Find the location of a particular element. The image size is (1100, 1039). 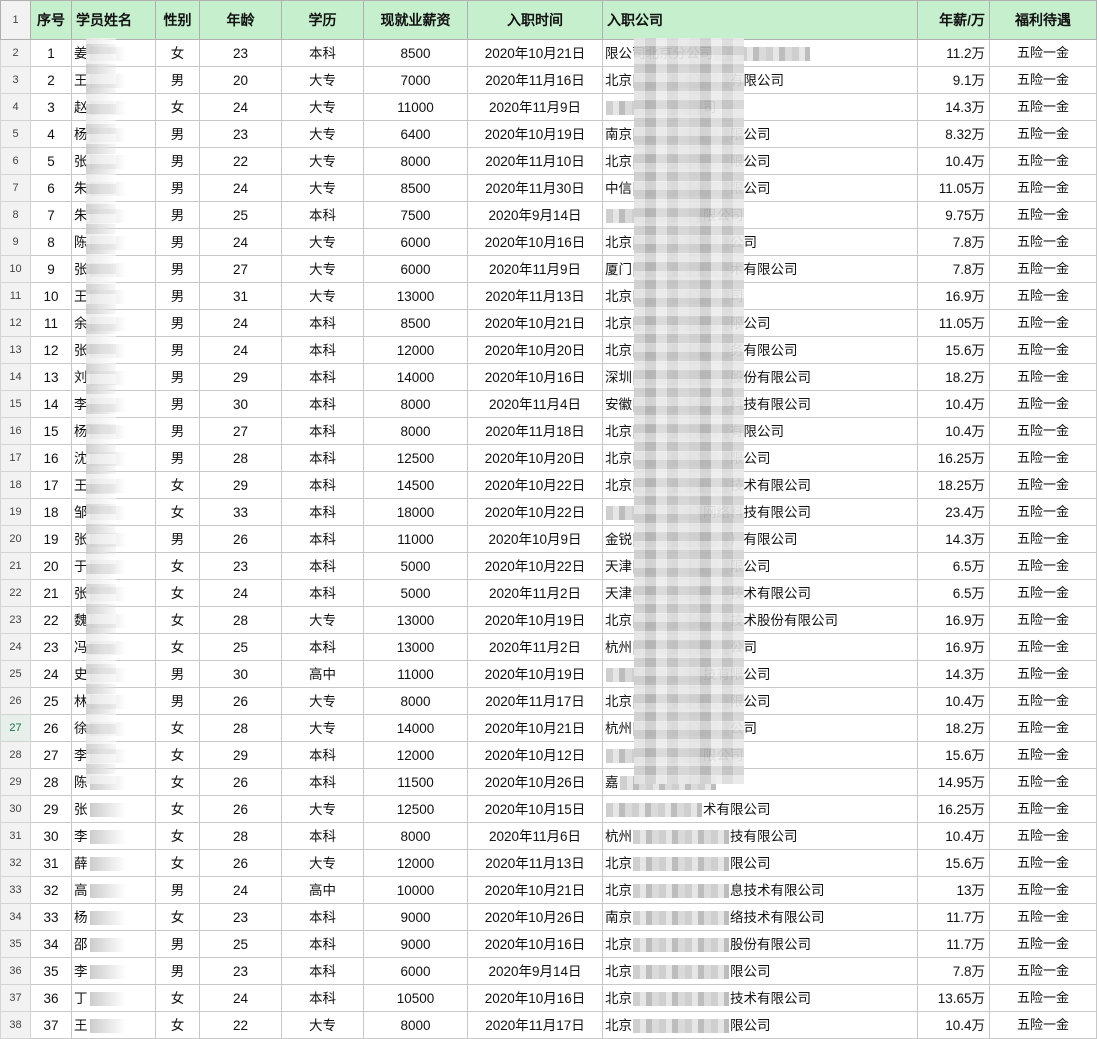

cell-annual-salary: 11.7万 is located at coordinates (953, 917).